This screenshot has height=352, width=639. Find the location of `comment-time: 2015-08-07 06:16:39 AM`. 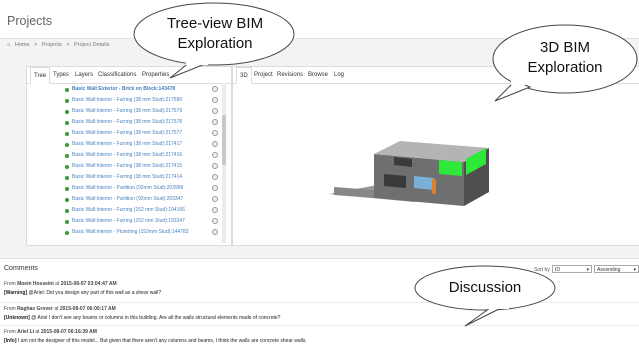

comment-time: 2015-08-07 06:16:39 AM is located at coordinates (68, 332).